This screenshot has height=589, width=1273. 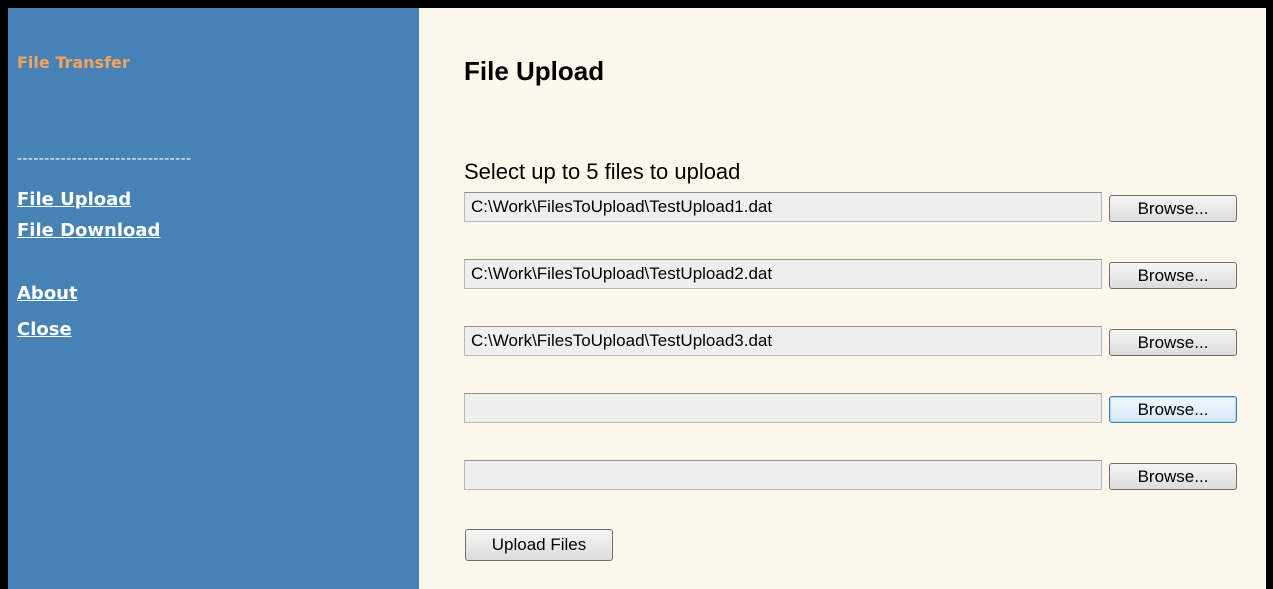 What do you see at coordinates (783, 274) in the screenshot?
I see `file-input-2: C:\Work\FilesToUpload\TestUpload2.dat` at bounding box center [783, 274].